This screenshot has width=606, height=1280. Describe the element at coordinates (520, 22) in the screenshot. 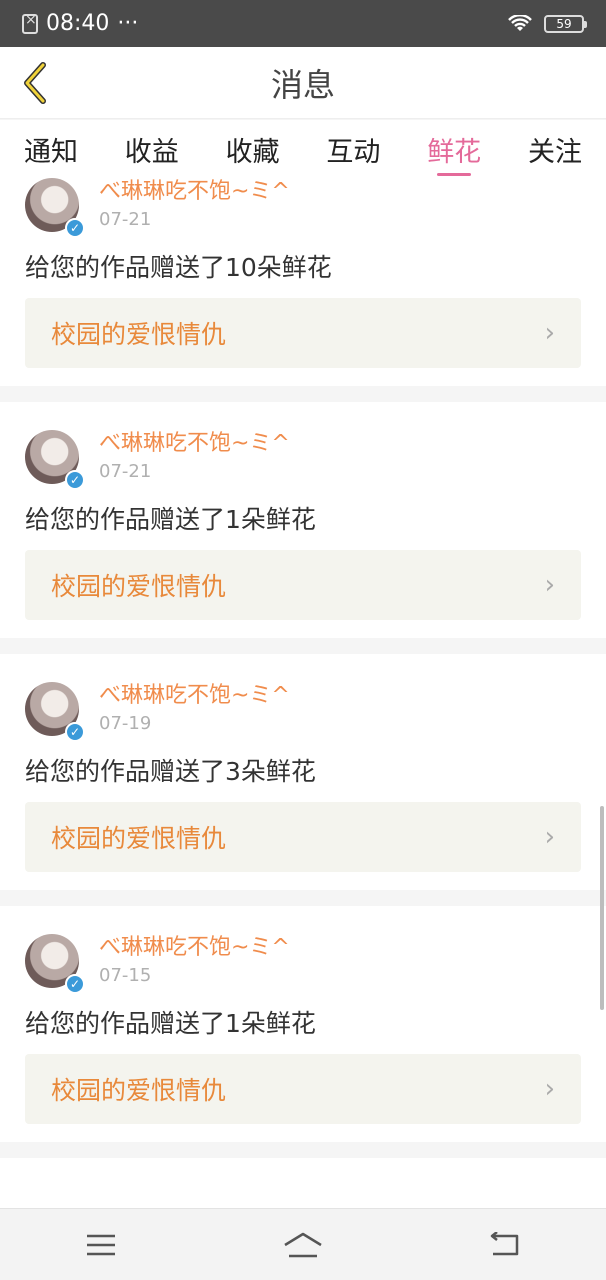

I see `wifi-icon` at that location.